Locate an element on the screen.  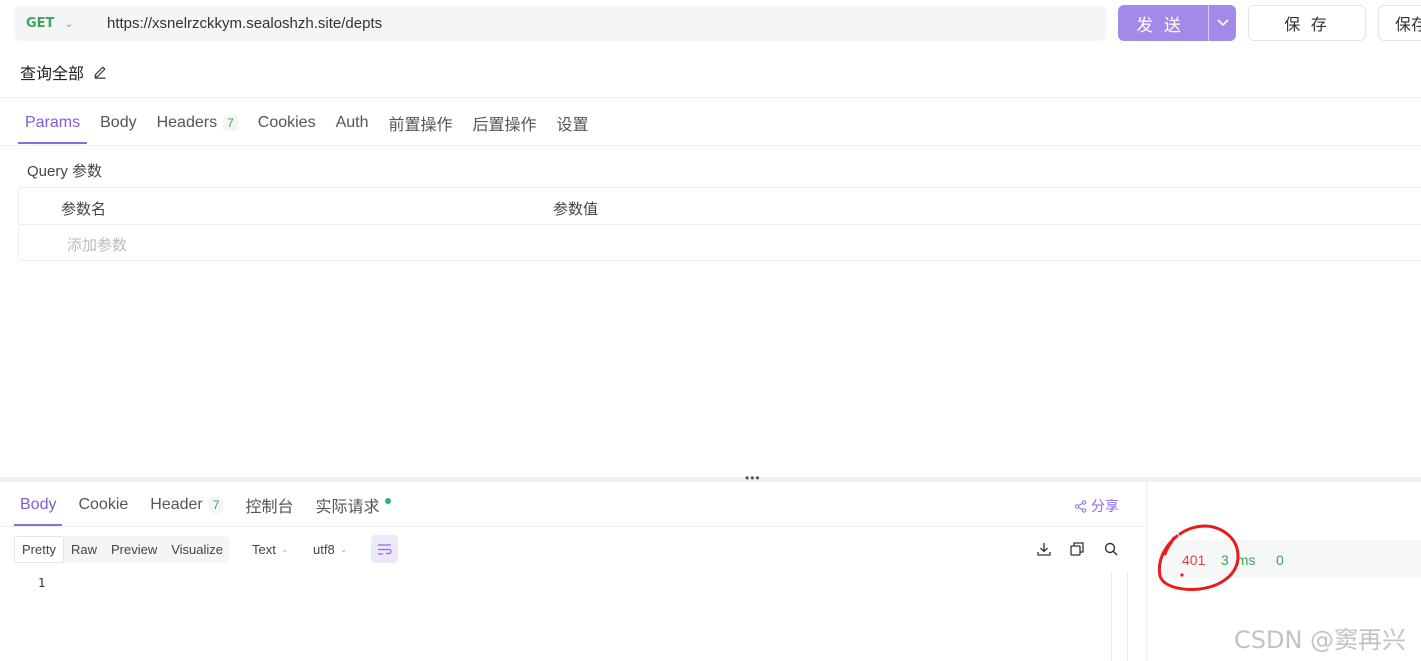
tab-cookies: Cookies is located at coordinates (287, 123).